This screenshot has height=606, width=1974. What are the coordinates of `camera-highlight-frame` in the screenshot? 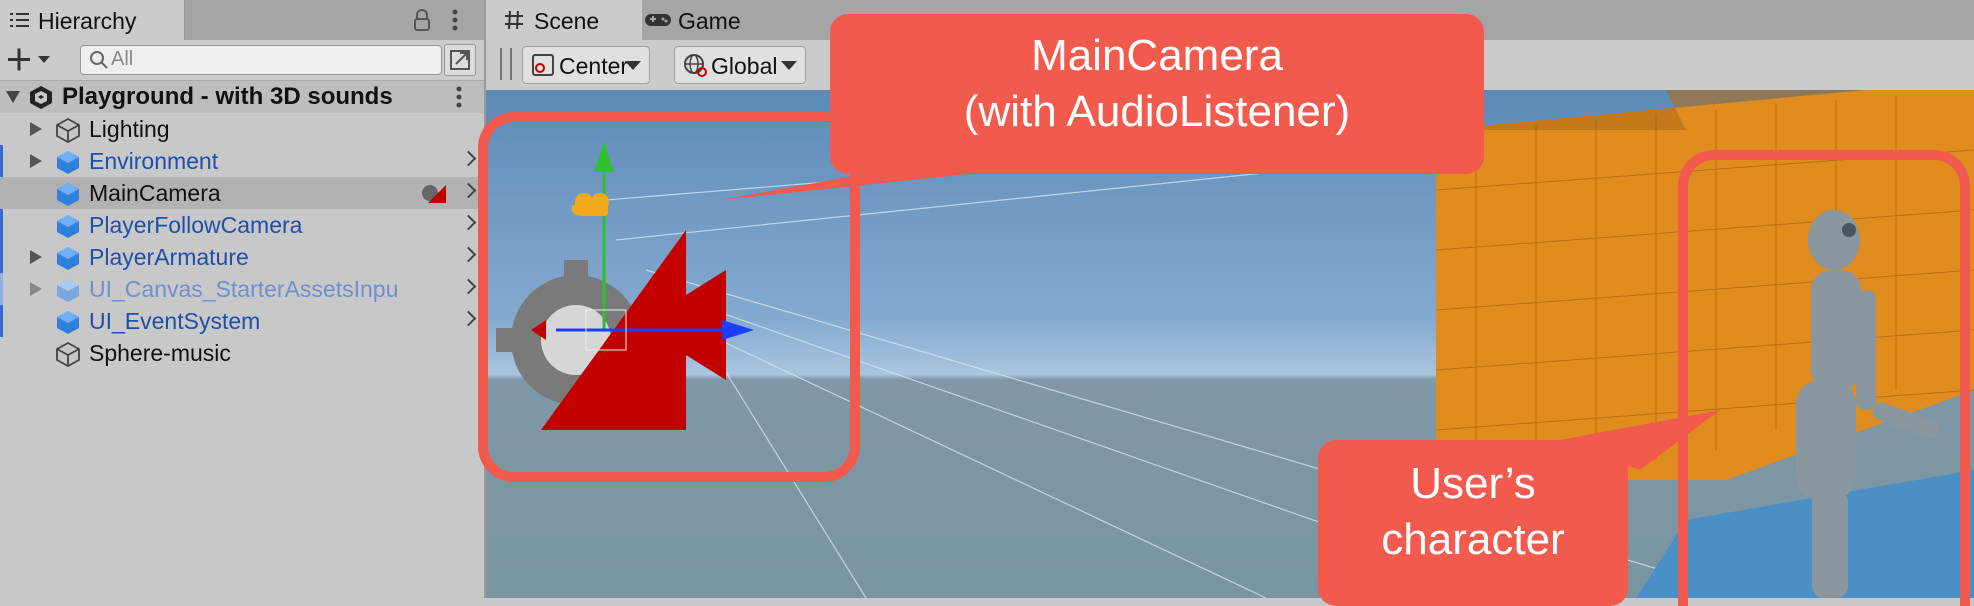 It's located at (669, 297).